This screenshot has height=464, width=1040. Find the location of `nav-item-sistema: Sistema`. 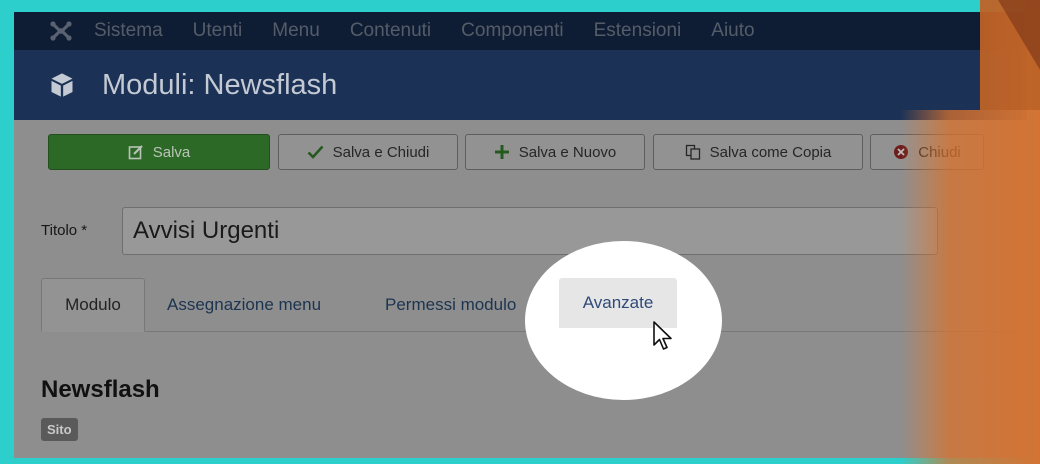

nav-item-sistema: Sistema is located at coordinates (128, 31).